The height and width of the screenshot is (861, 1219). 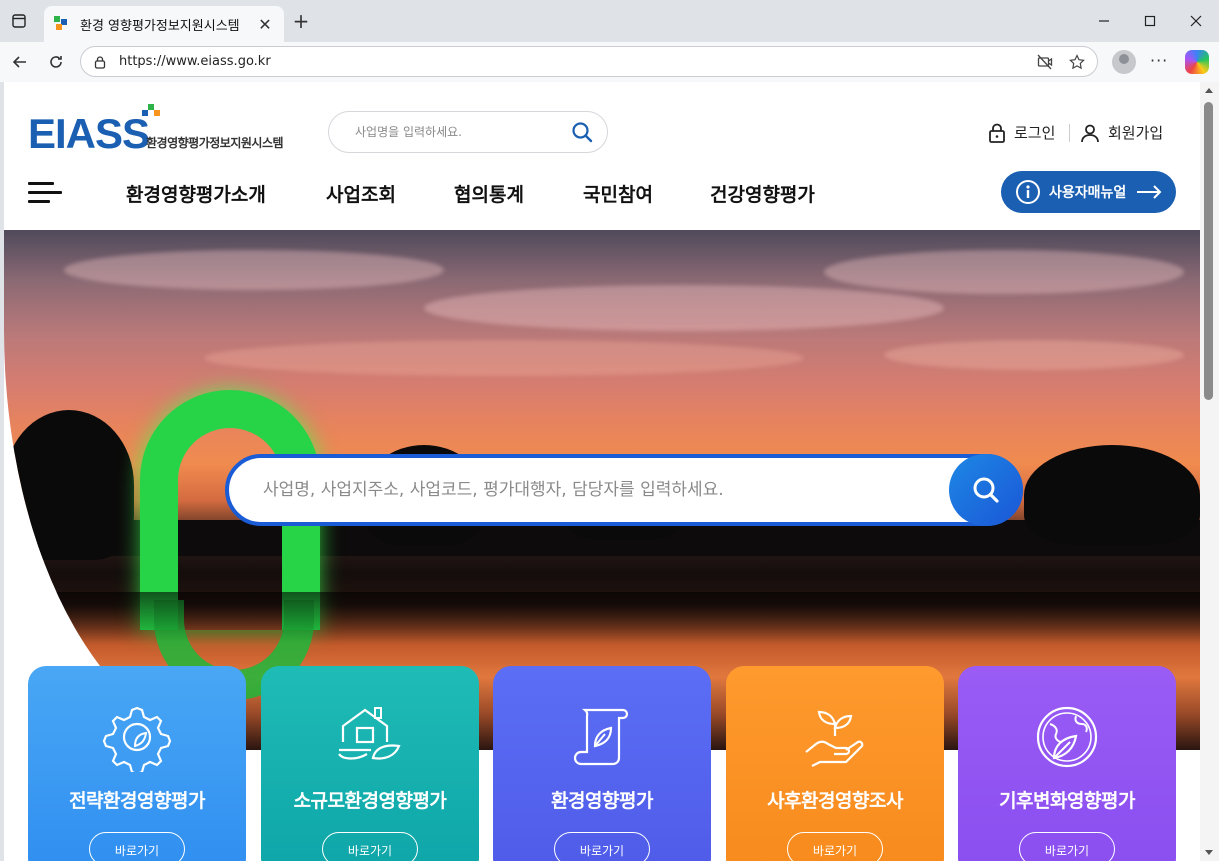 What do you see at coordinates (463, 132) in the screenshot?
I see `header-search-input` at bounding box center [463, 132].